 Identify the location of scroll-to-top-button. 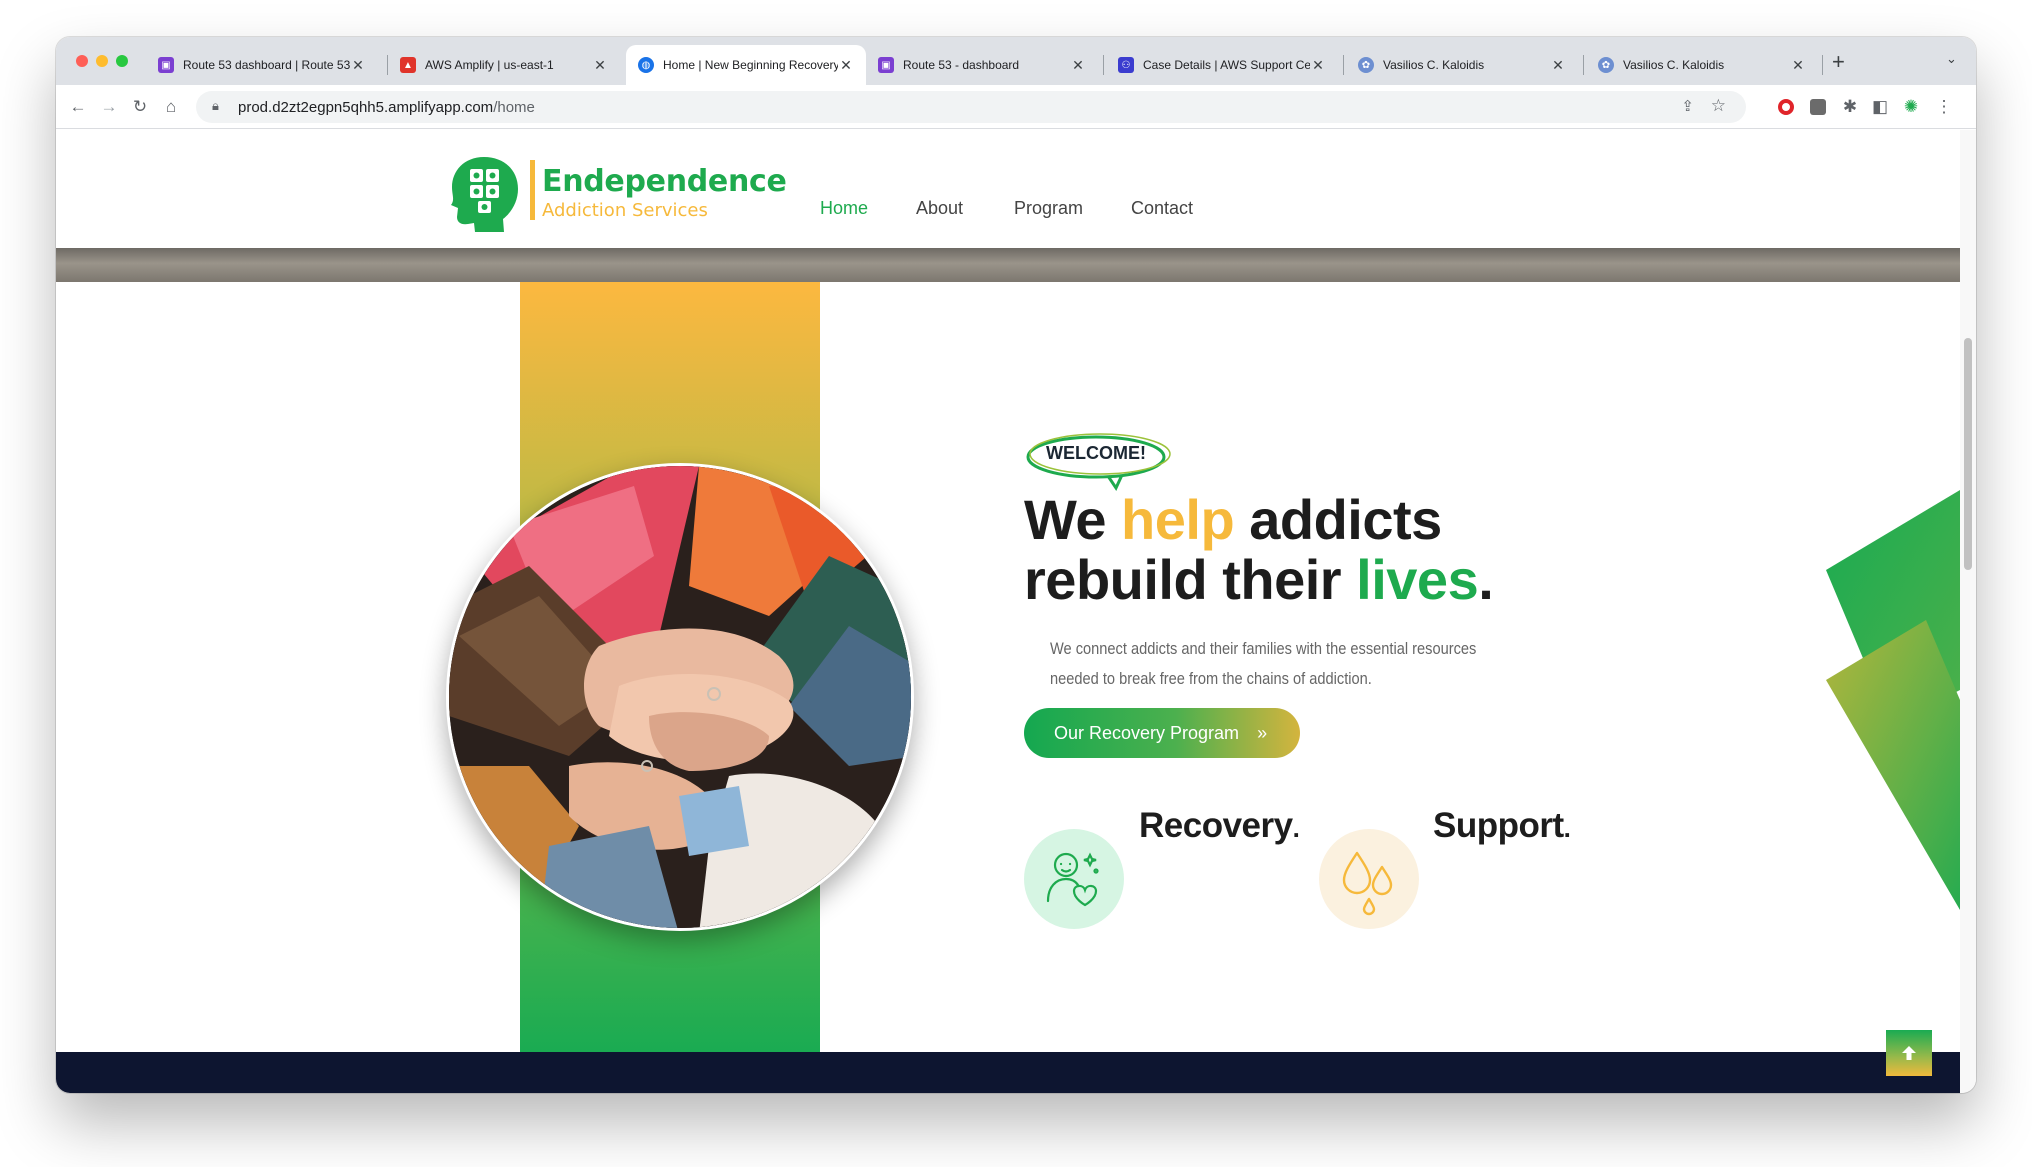
(1909, 1053).